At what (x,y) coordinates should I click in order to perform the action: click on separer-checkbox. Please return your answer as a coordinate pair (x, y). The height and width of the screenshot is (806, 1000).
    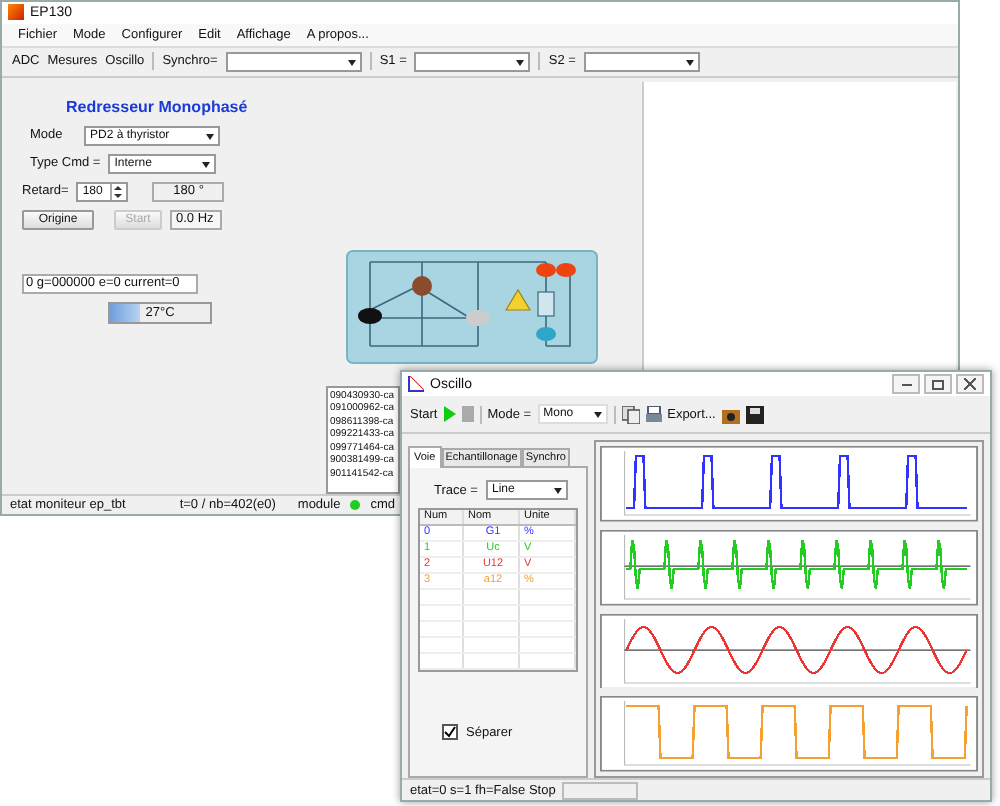
    Looking at the image, I should click on (450, 732).